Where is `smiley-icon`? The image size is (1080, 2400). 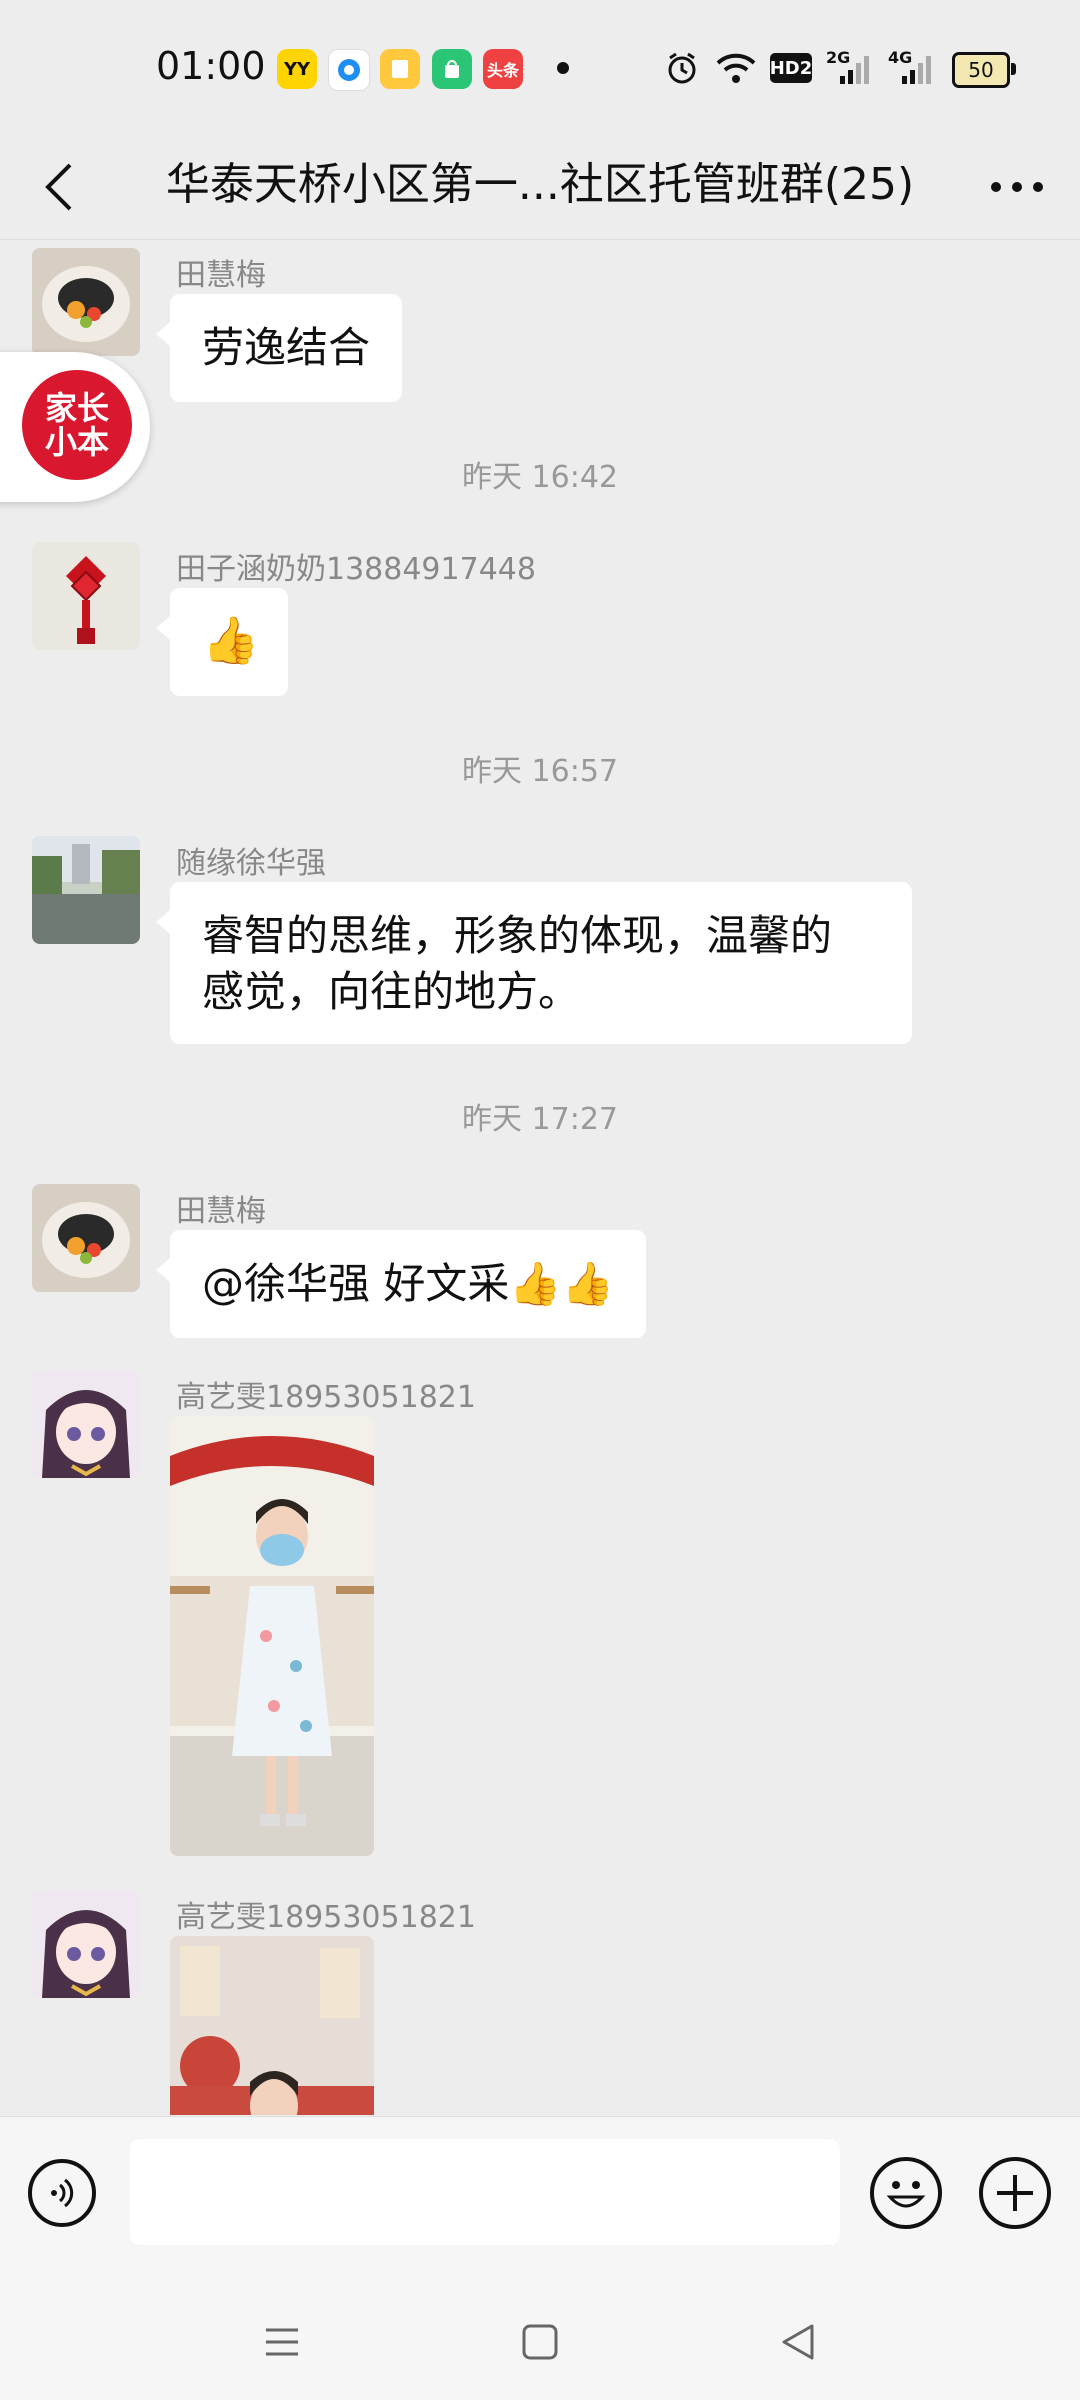
smiley-icon is located at coordinates (906, 2194).